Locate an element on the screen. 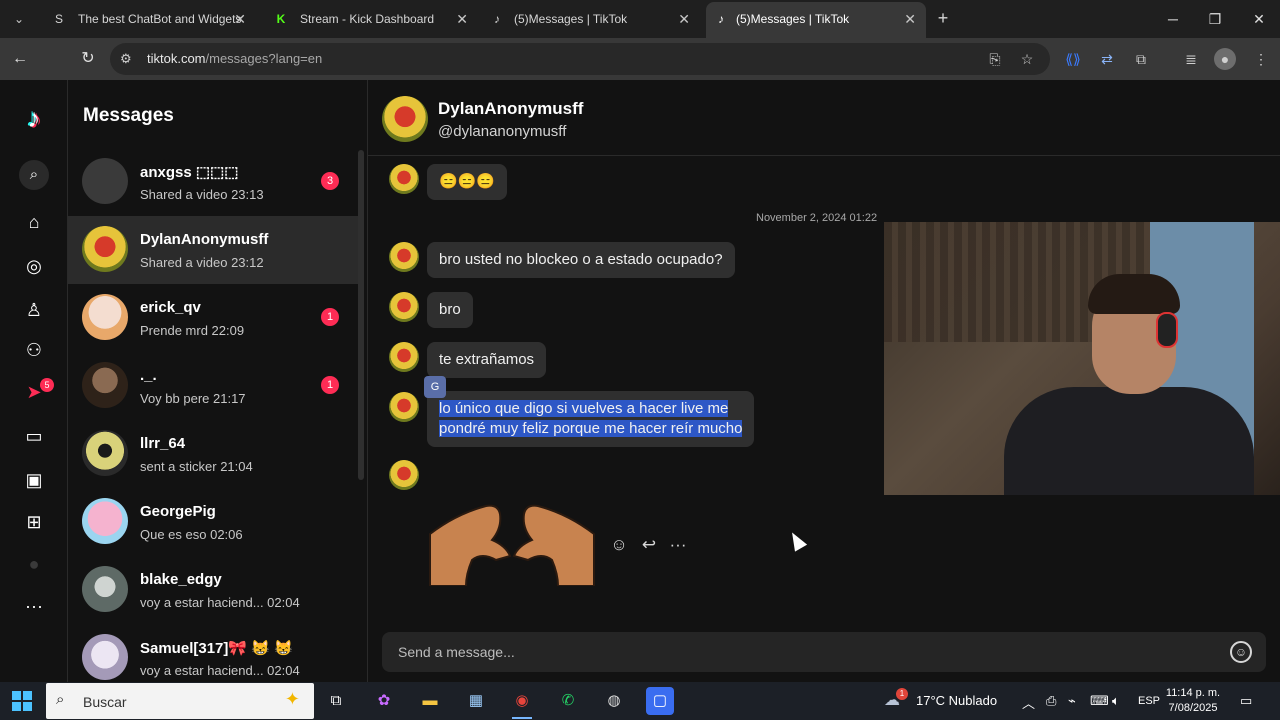 The image size is (1280, 720). reply-arrow-icon: ↩ is located at coordinates (649, 545).